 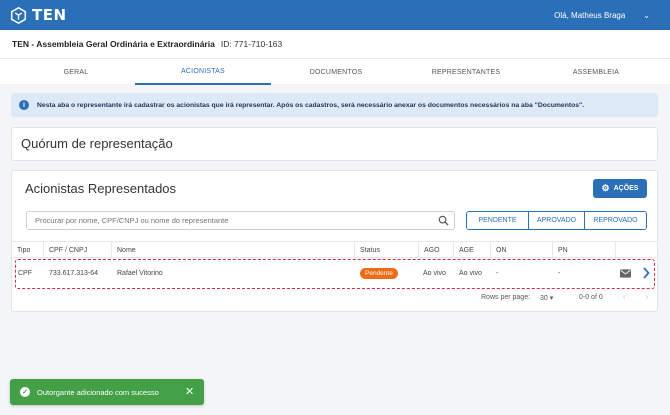 I want to click on cell-tipo: CPF, so click(x=25, y=273).